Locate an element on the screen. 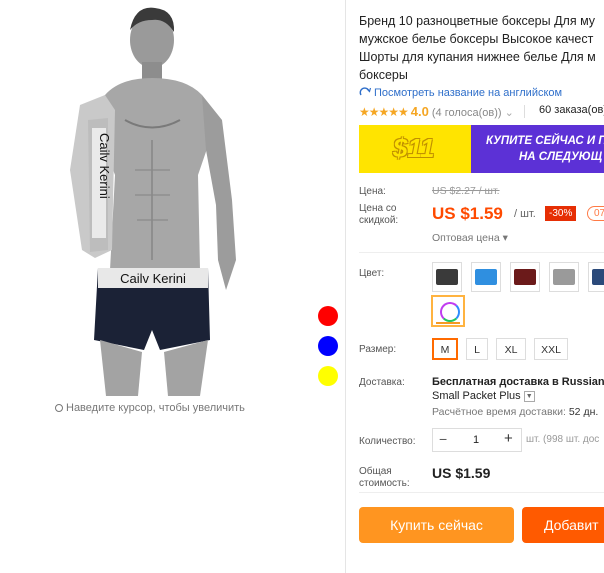  zoom-hint: Наведите курсор, чтобы увеличить is located at coordinates (150, 408).